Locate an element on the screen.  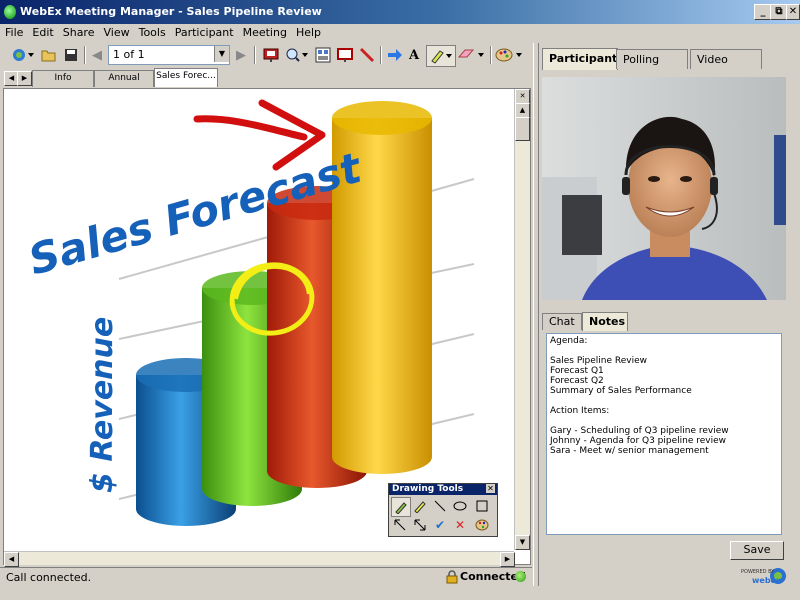
arrow-icon is located at coordinates (400, 525).